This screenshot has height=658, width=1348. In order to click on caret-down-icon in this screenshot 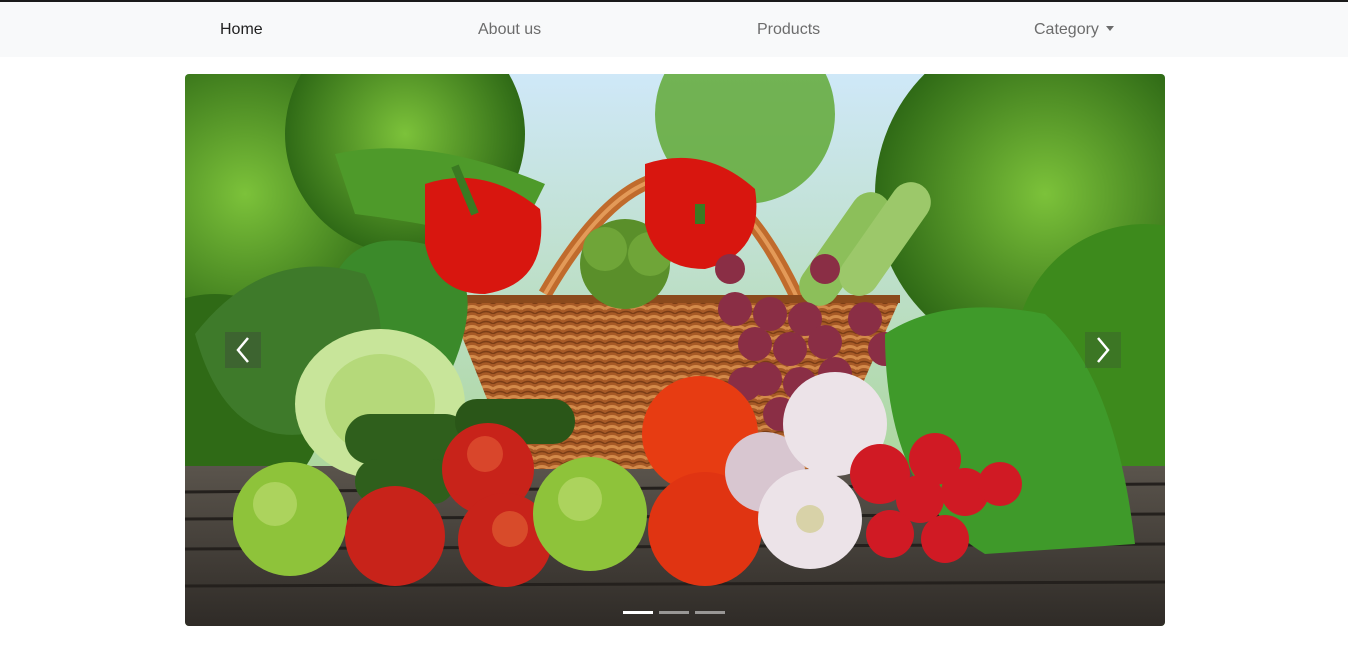, I will do `click(1109, 28)`.